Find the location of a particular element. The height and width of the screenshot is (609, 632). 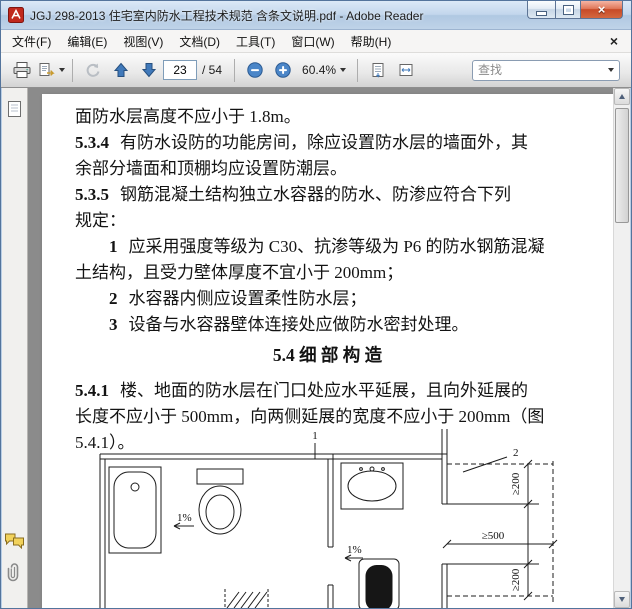

page-down-arrow-icon is located at coordinates (149, 70).